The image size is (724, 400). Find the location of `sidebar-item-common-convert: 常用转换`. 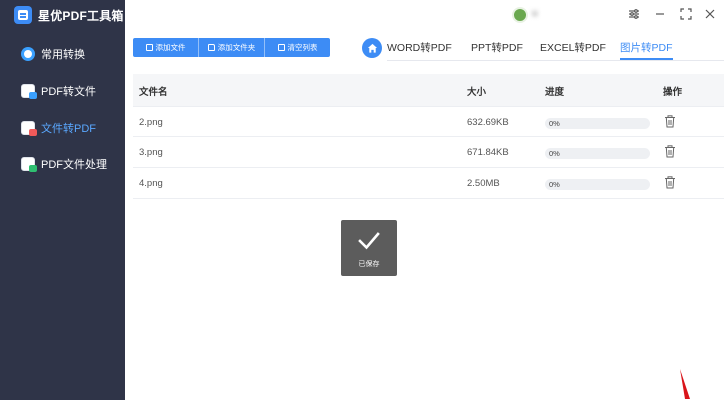

sidebar-item-common-convert: 常用转换 is located at coordinates (62, 54).